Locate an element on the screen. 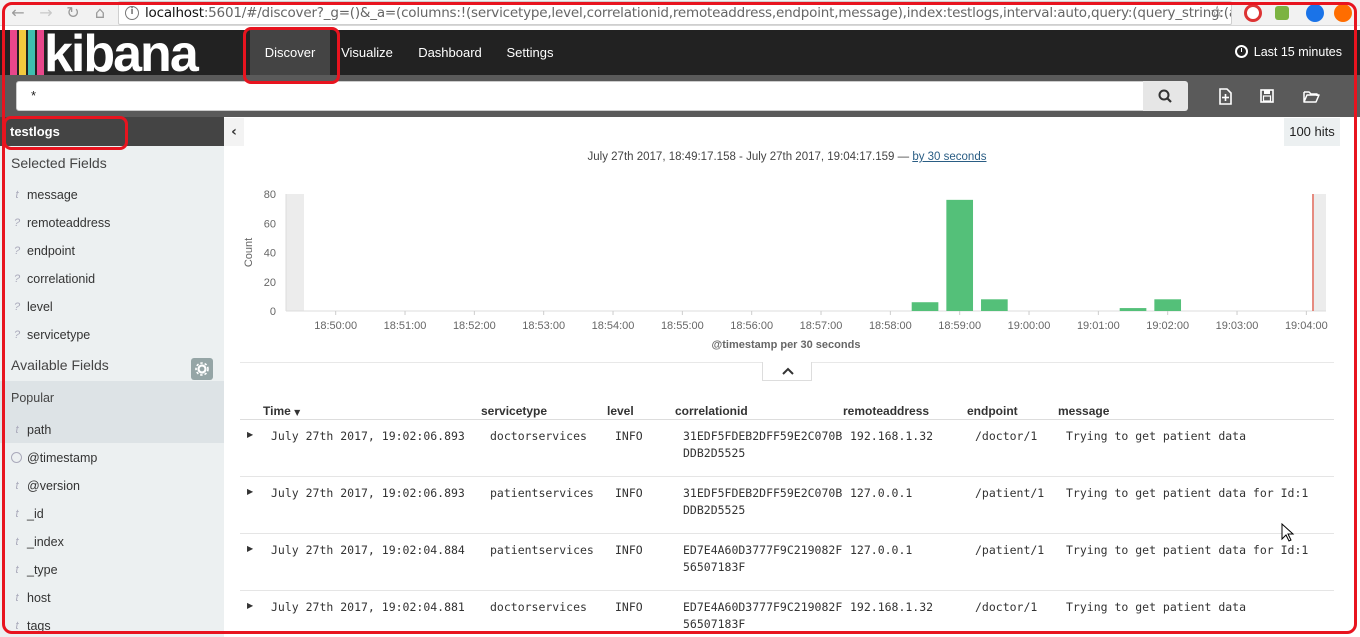 Image resolution: width=1360 pixels, height=637 pixels. field-item: t @version is located at coordinates (112, 486).